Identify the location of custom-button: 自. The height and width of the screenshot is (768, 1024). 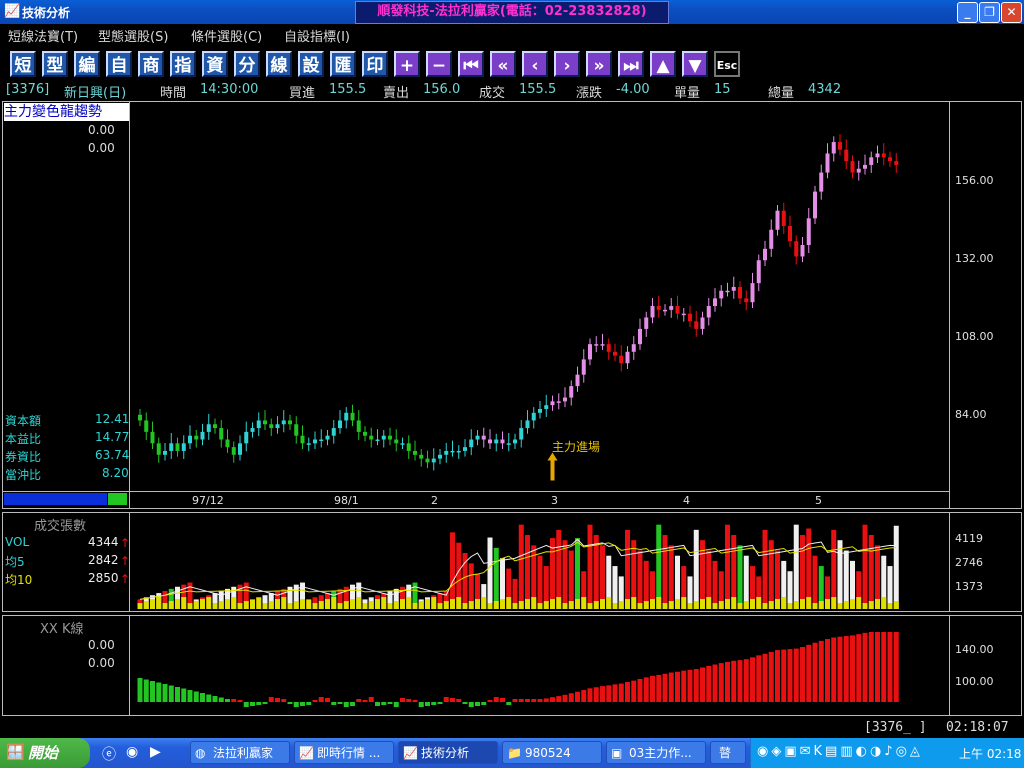
(119, 64).